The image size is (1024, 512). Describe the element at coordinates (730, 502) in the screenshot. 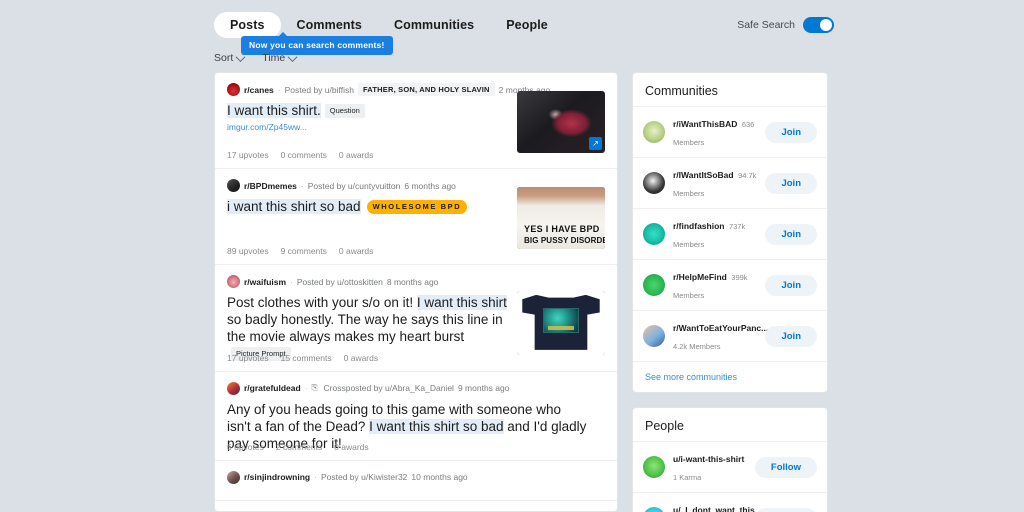

I see `person-row: u/_I_dont_want_this 3 Karma Follow` at that location.